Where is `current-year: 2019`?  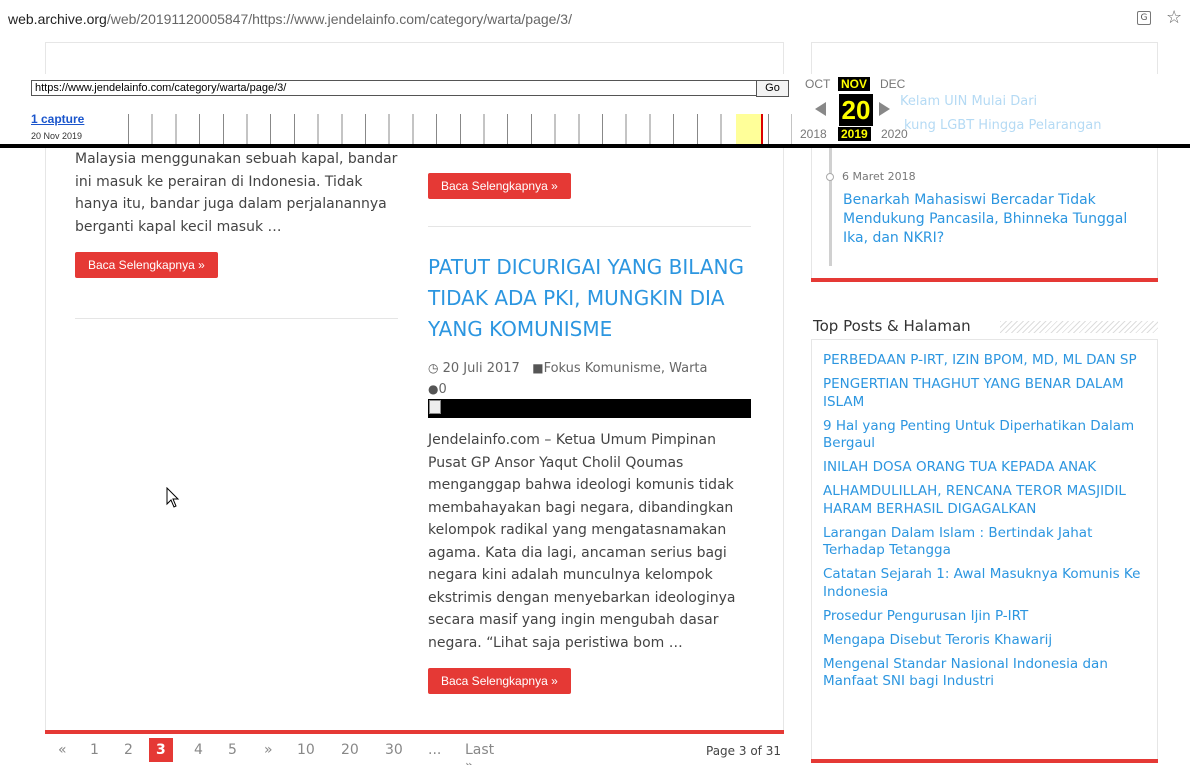 current-year: 2019 is located at coordinates (854, 134).